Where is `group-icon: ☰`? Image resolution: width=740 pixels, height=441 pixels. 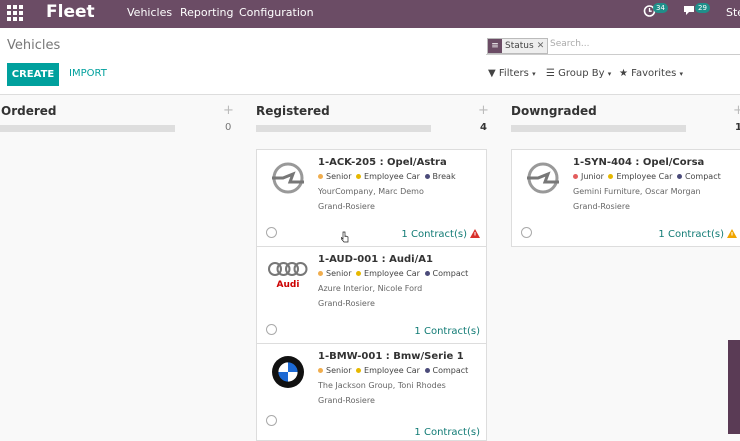 group-icon: ☰ is located at coordinates (550, 73).